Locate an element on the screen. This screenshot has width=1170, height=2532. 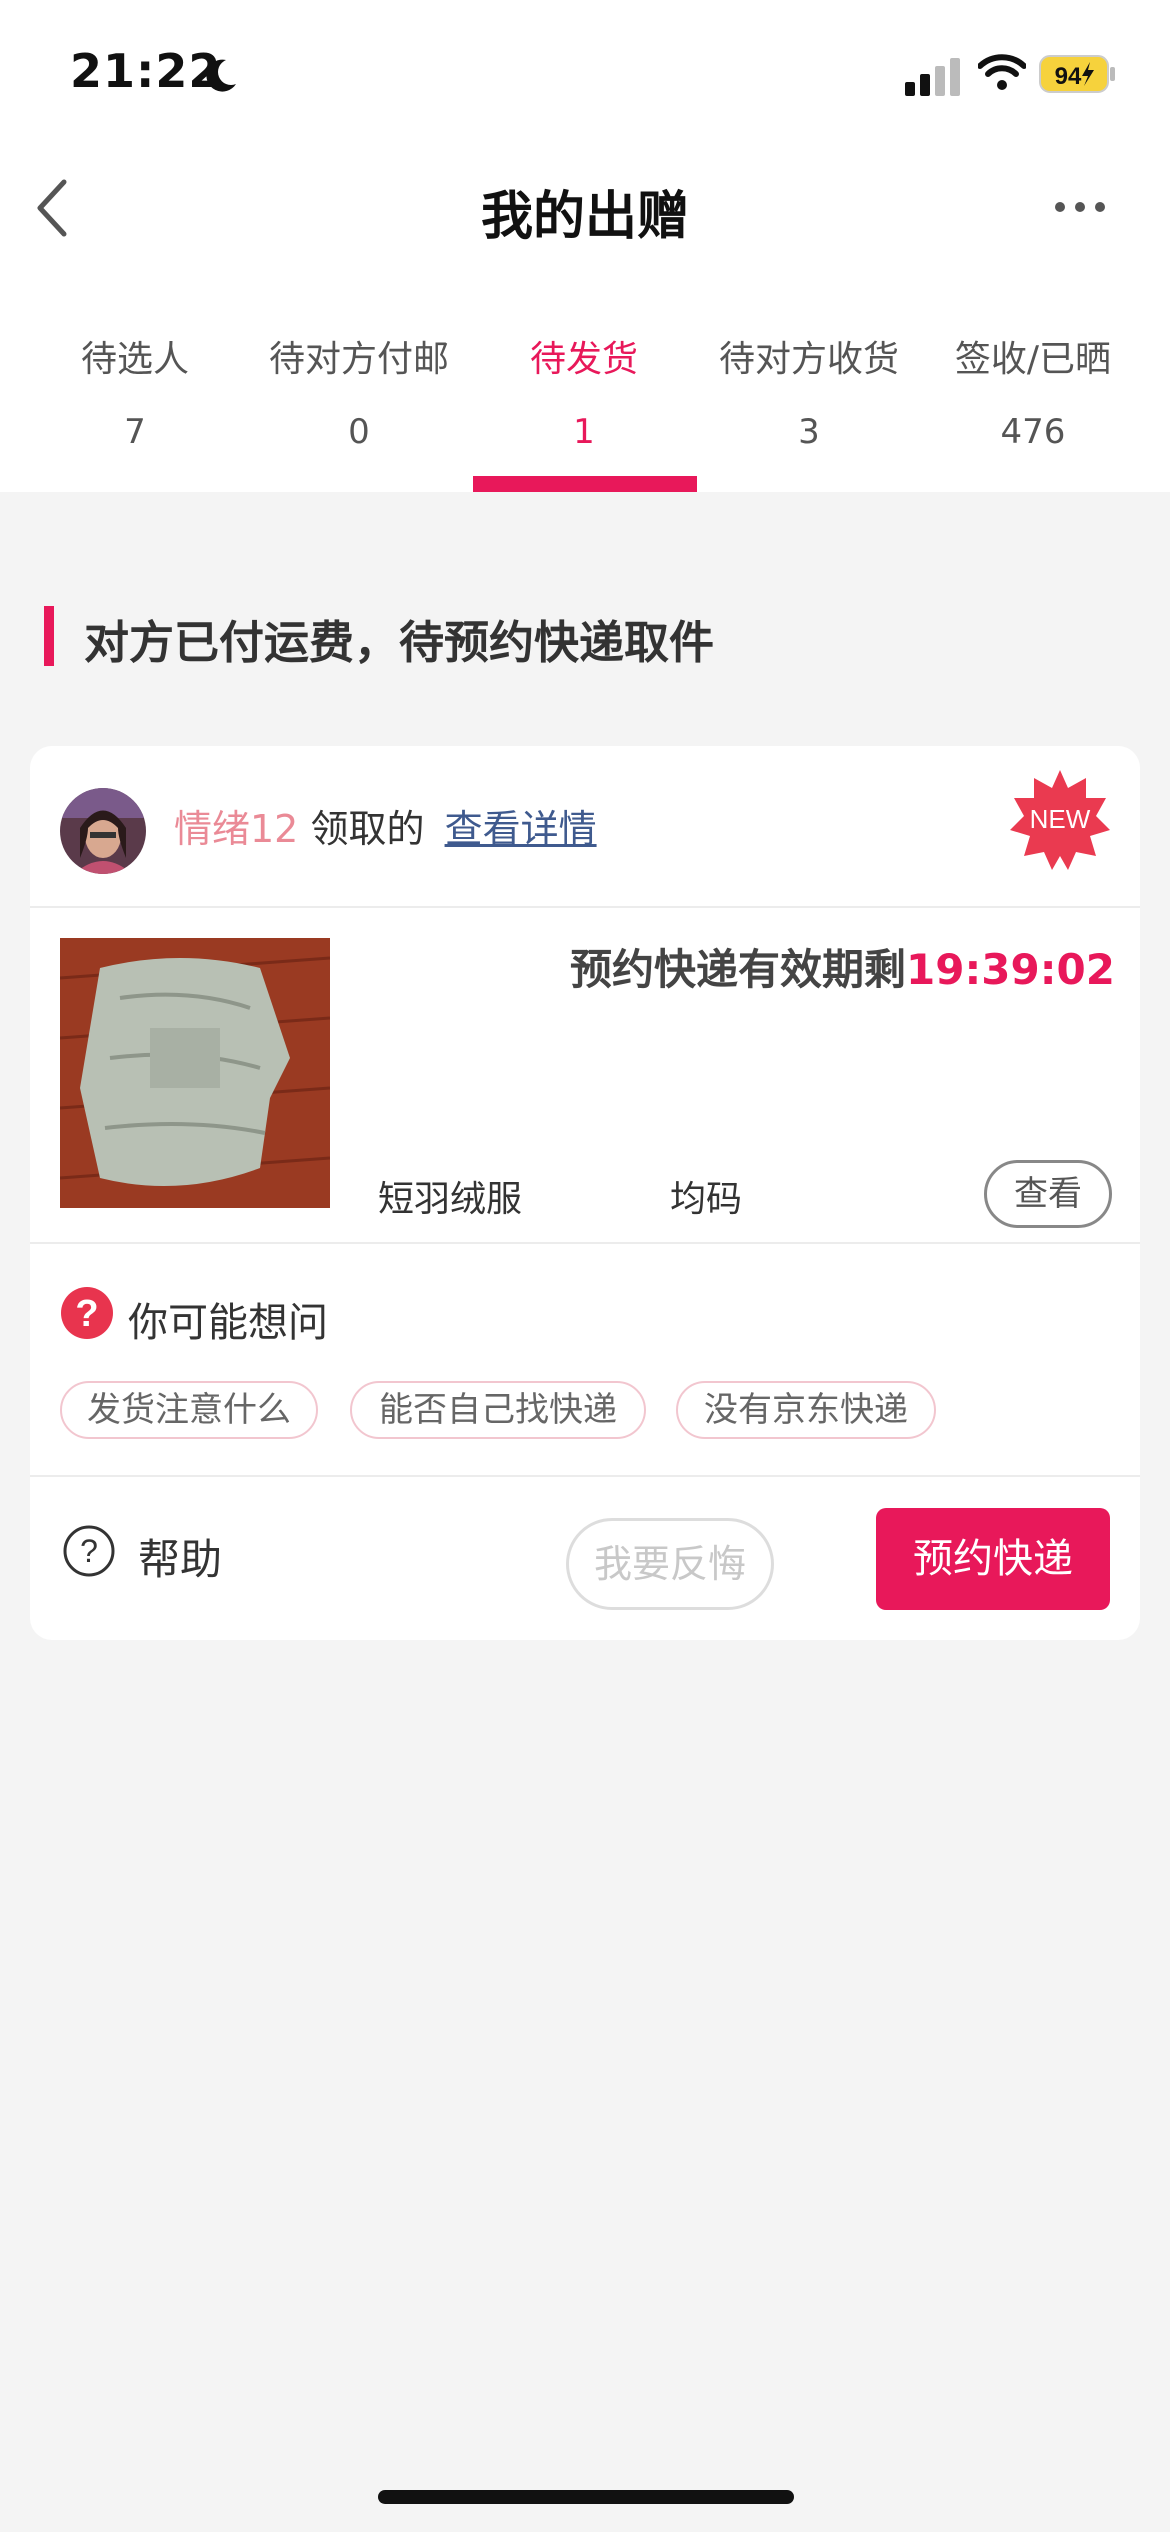
tab-count: 0 is located at coordinates (359, 432).